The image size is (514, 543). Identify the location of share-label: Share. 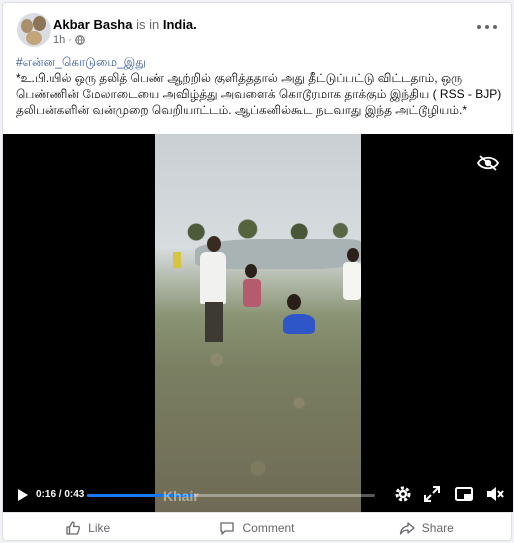
(437, 527).